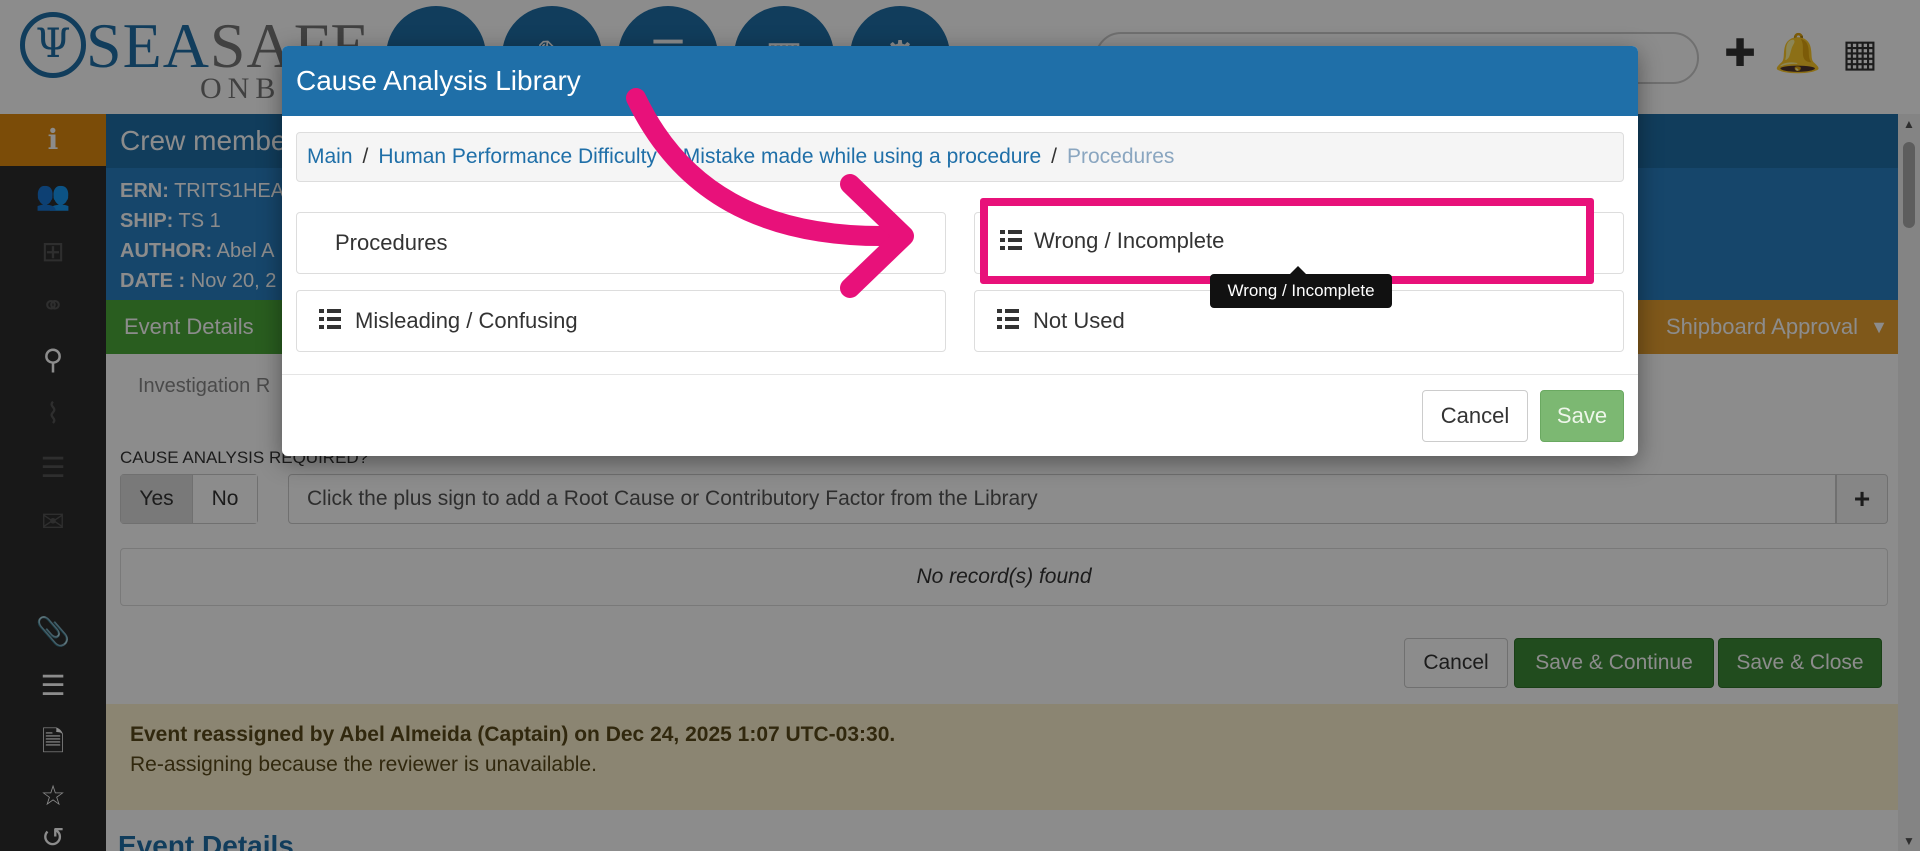 Image resolution: width=1920 pixels, height=851 pixels. I want to click on category-procedures: Procedures, so click(621, 243).